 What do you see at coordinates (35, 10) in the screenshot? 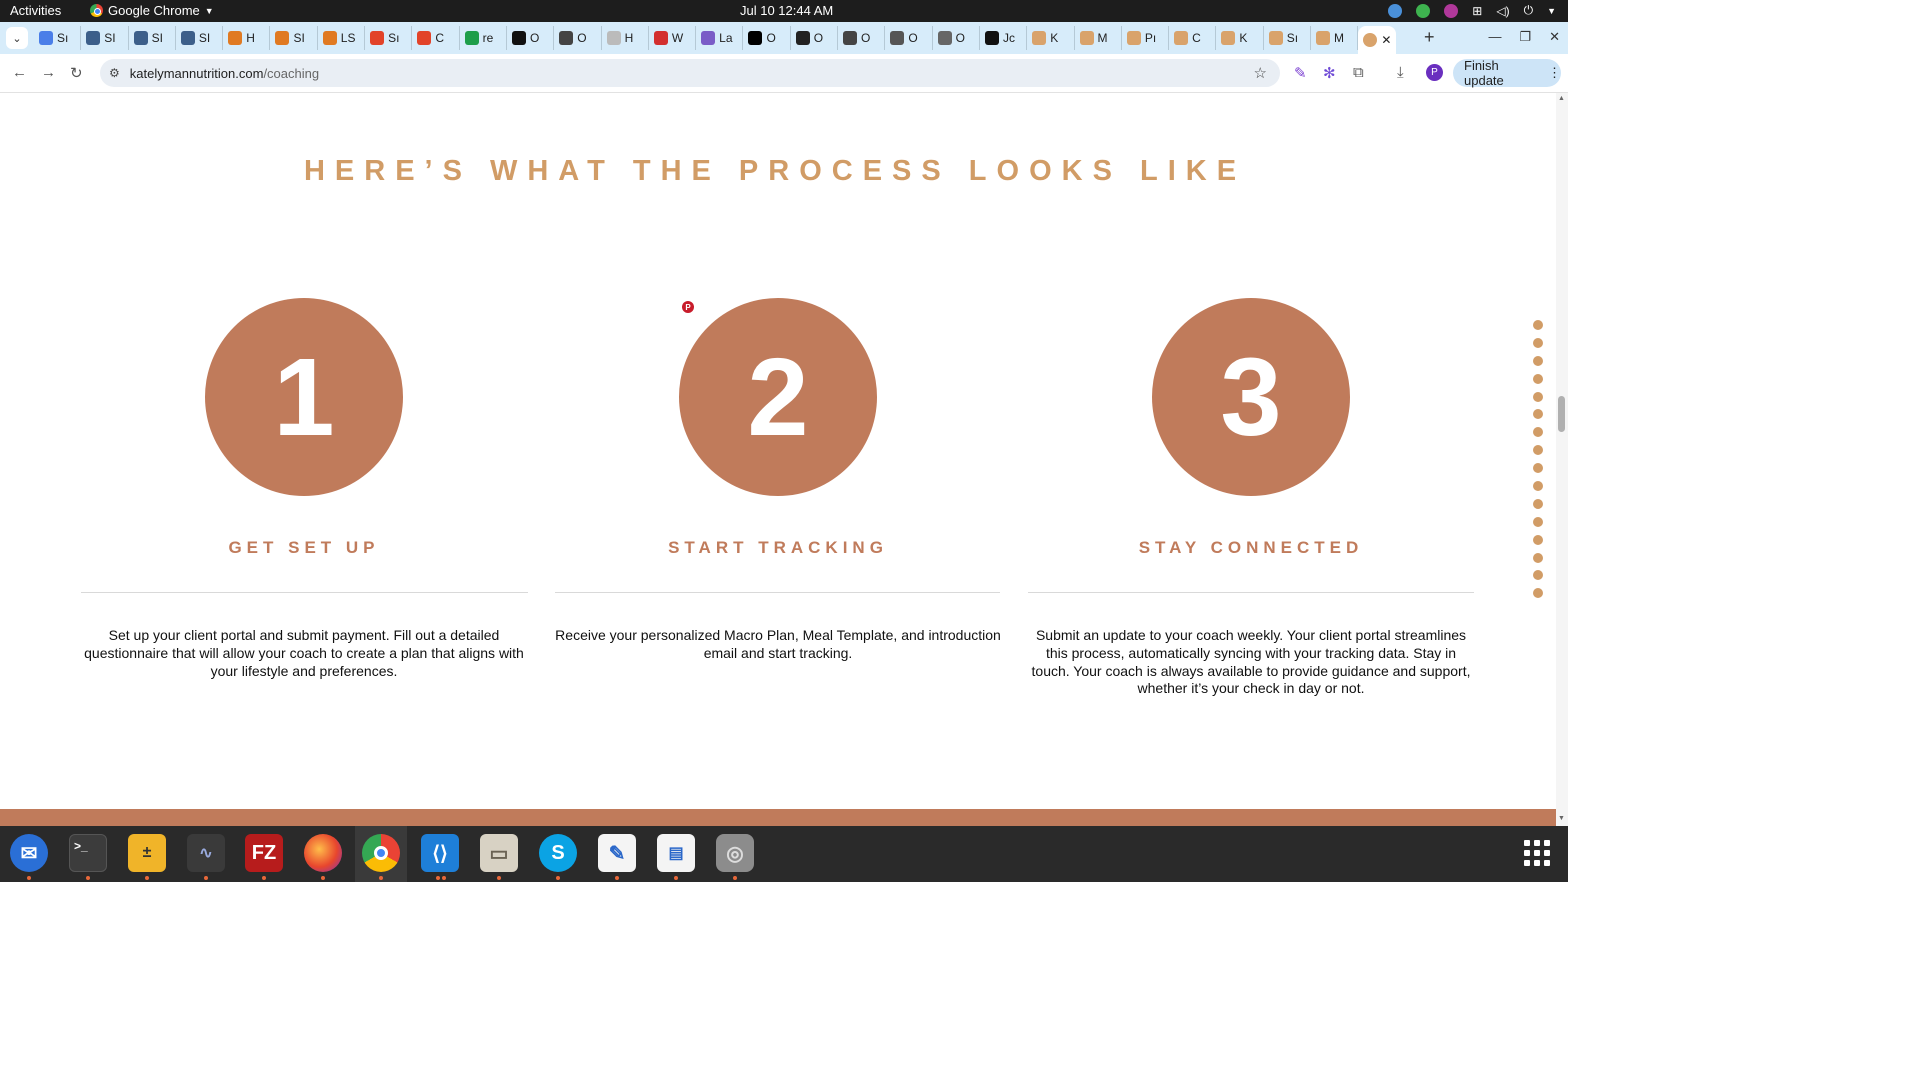
I see `activities-button: Activities` at bounding box center [35, 10].